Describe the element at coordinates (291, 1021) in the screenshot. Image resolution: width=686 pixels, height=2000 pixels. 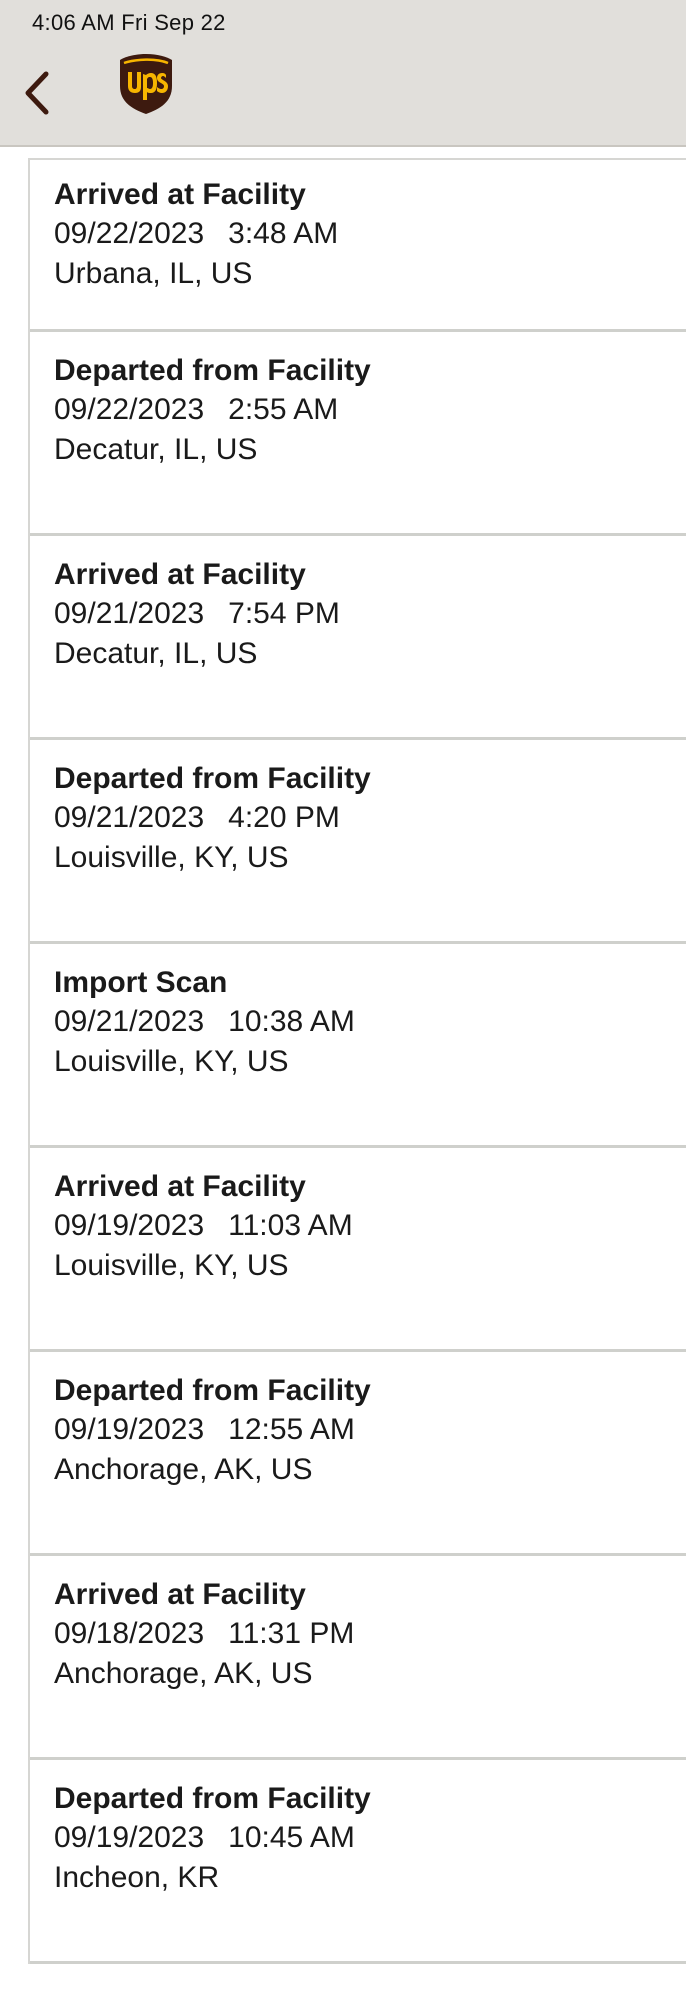
I see `event-time: 10:38 AM` at that location.